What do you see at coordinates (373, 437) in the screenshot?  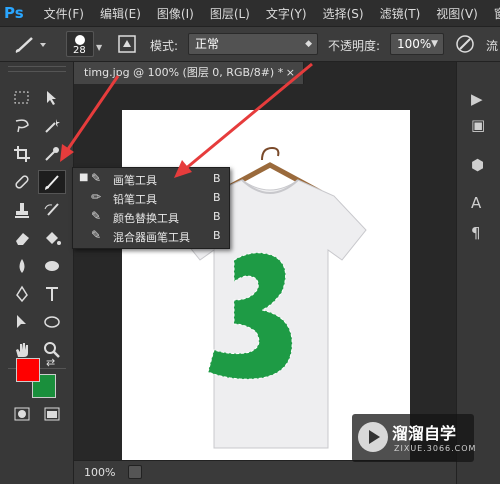 I see `play-logo-icon` at bounding box center [373, 437].